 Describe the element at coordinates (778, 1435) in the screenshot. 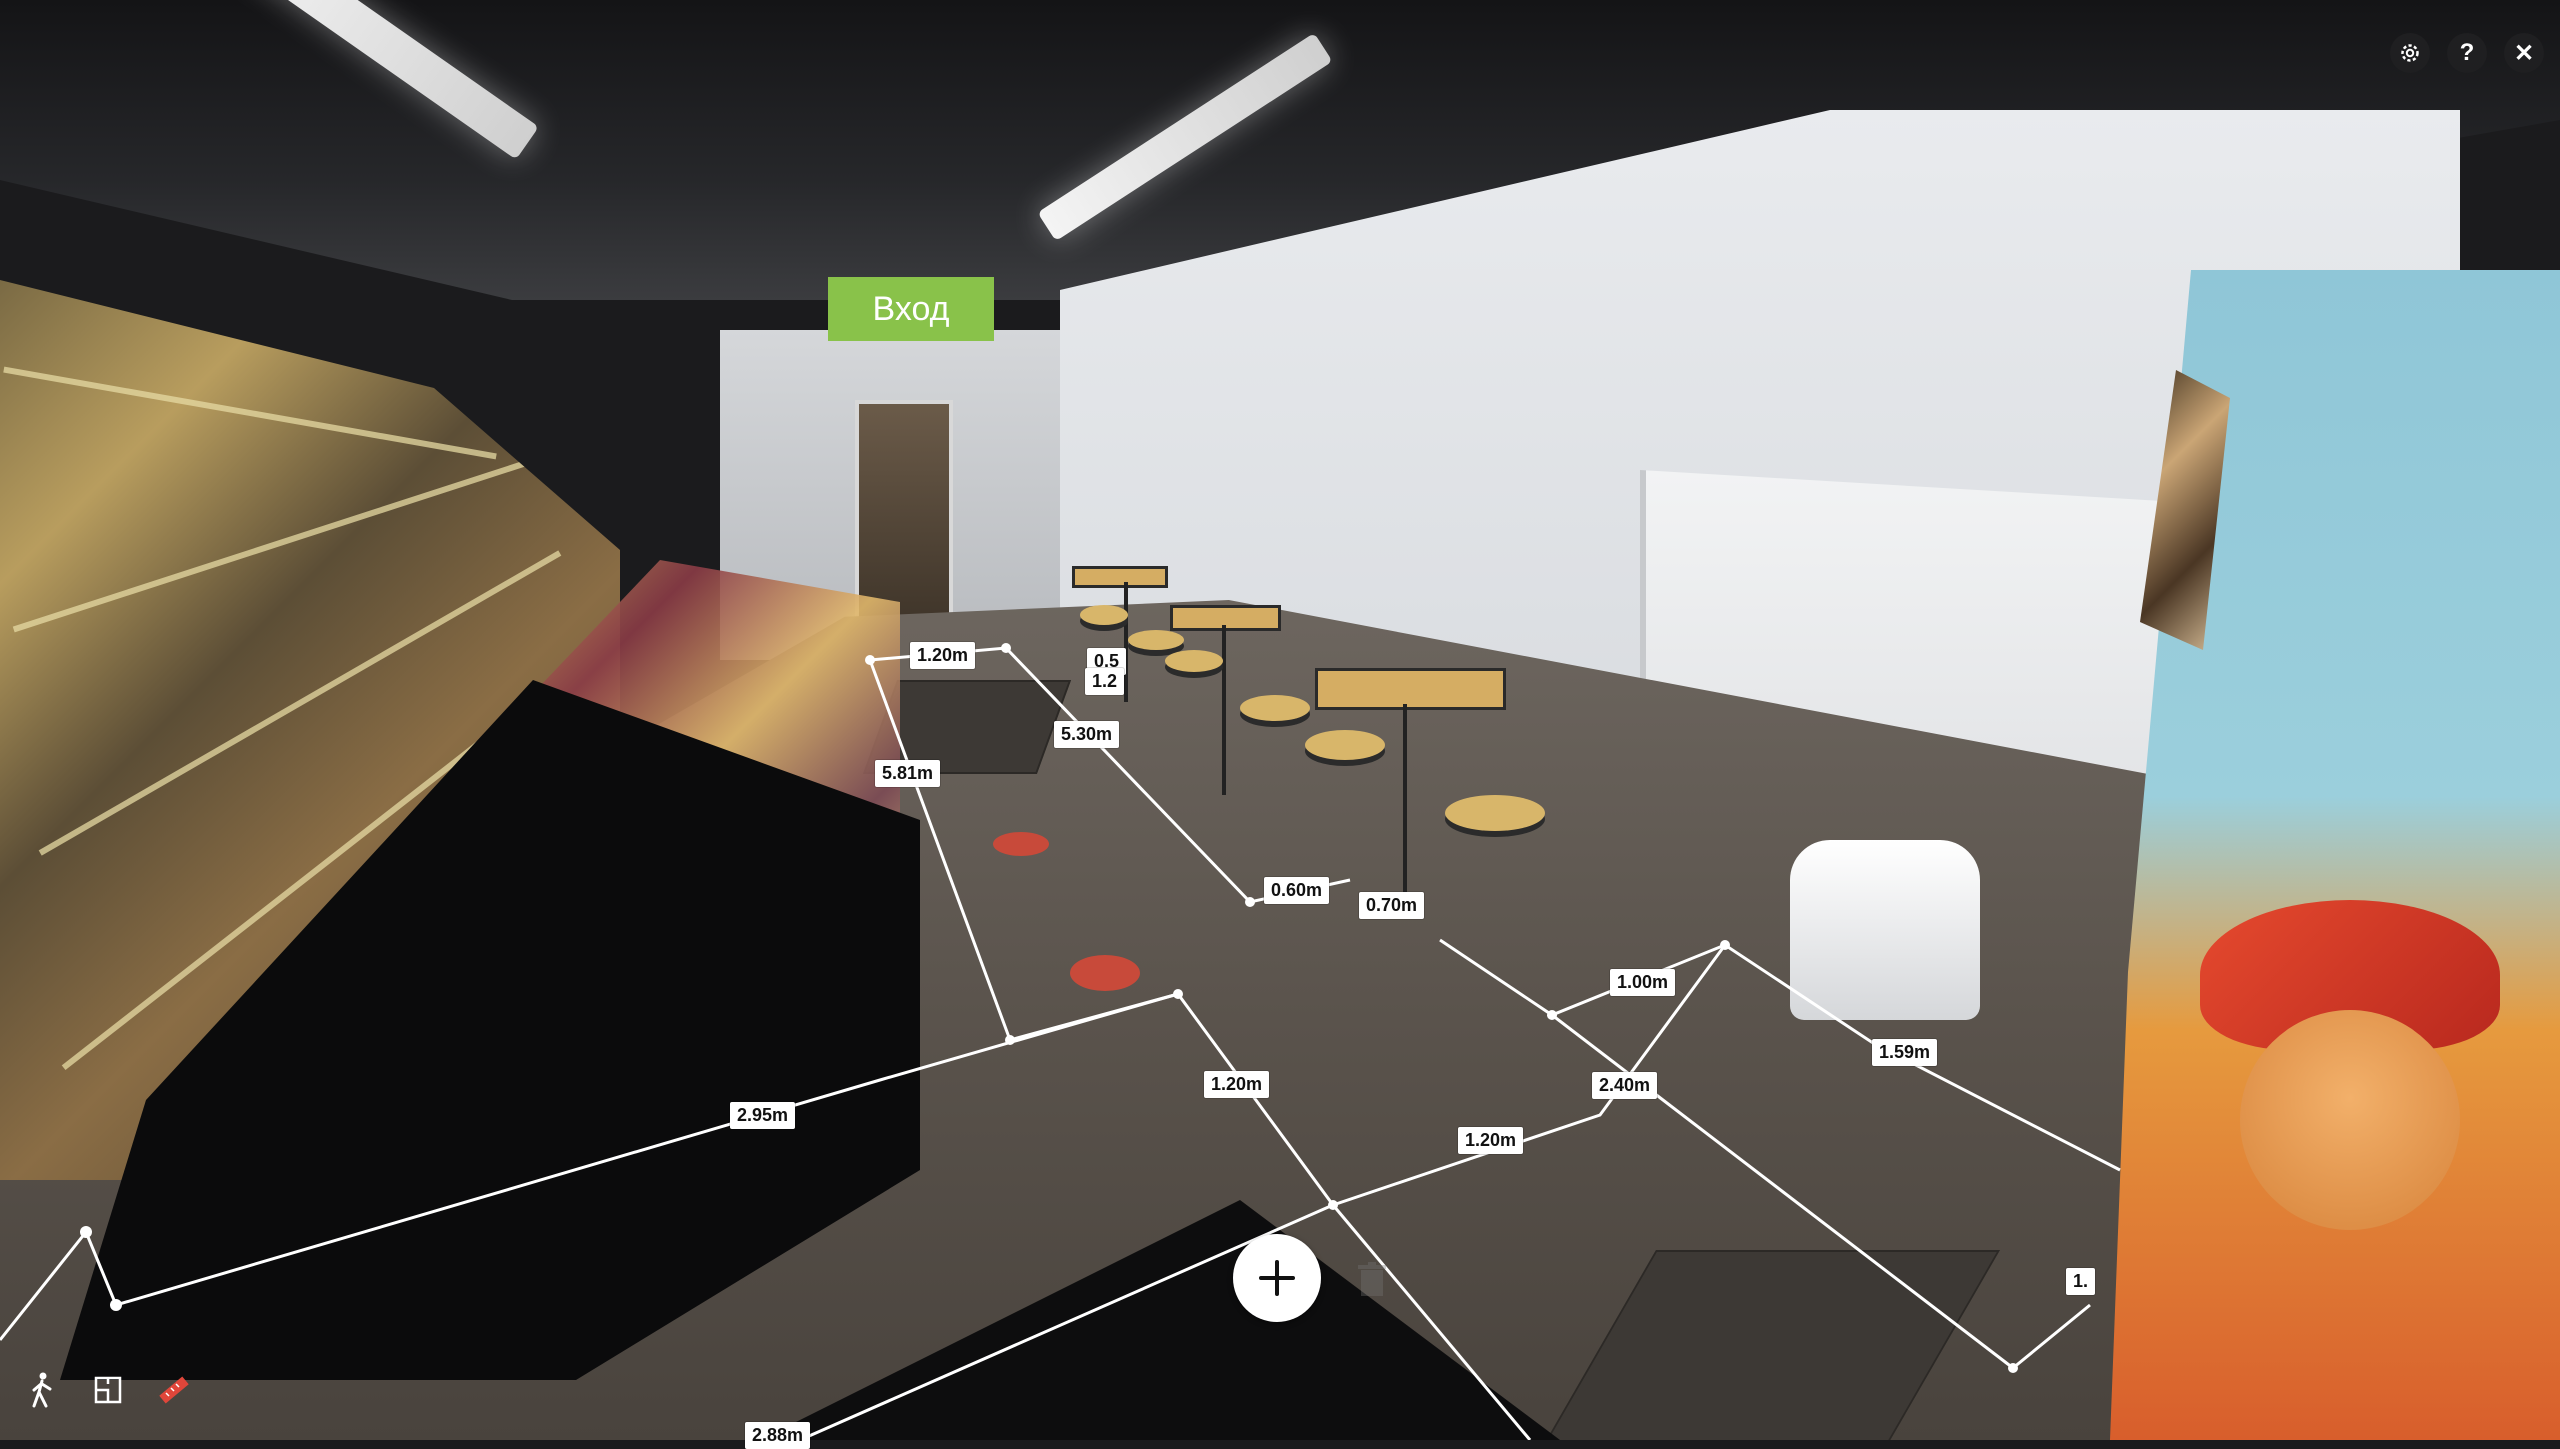

I see `measurement-label: 2.88m` at that location.